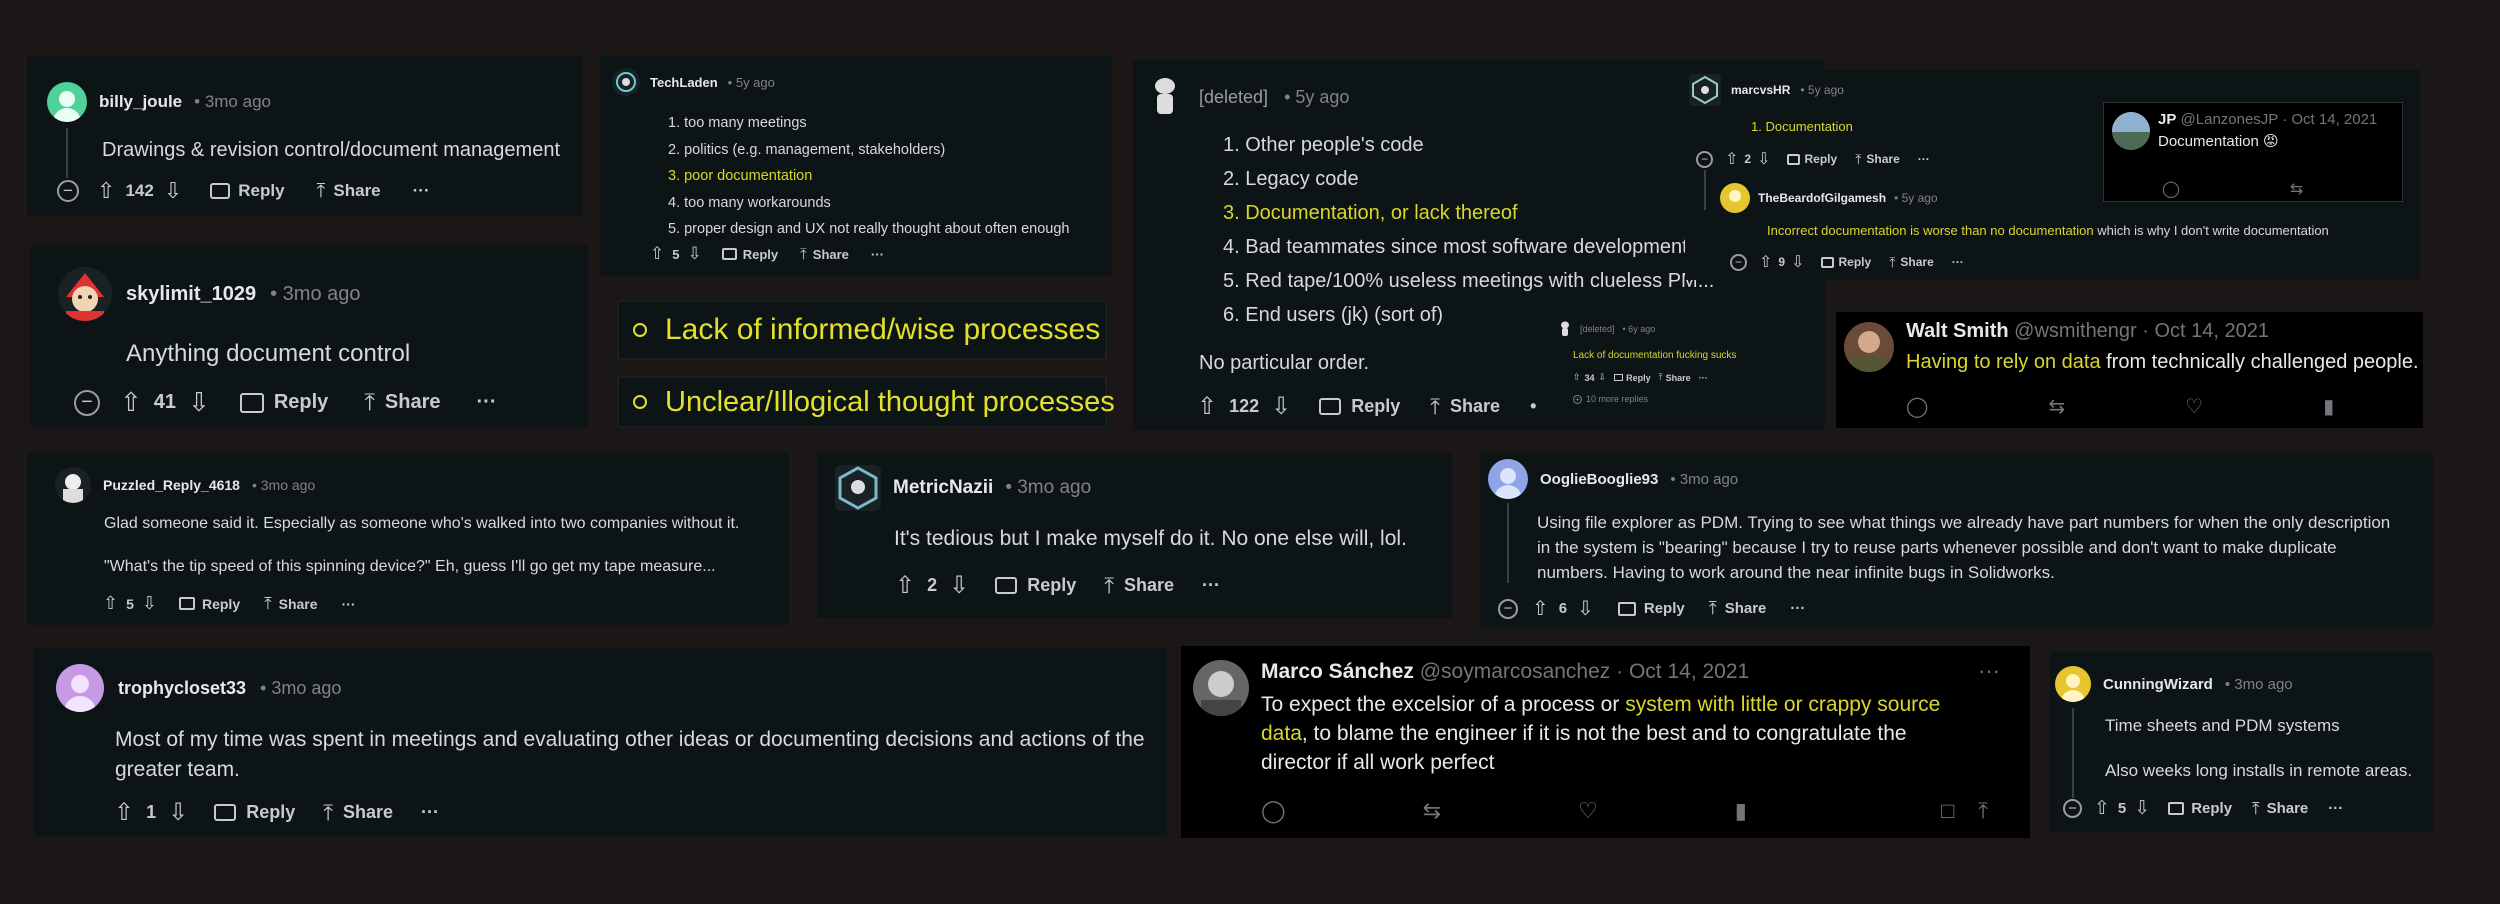 The height and width of the screenshot is (904, 2500). What do you see at coordinates (1957, 331) in the screenshot?
I see `display-name: Walt Smith` at bounding box center [1957, 331].